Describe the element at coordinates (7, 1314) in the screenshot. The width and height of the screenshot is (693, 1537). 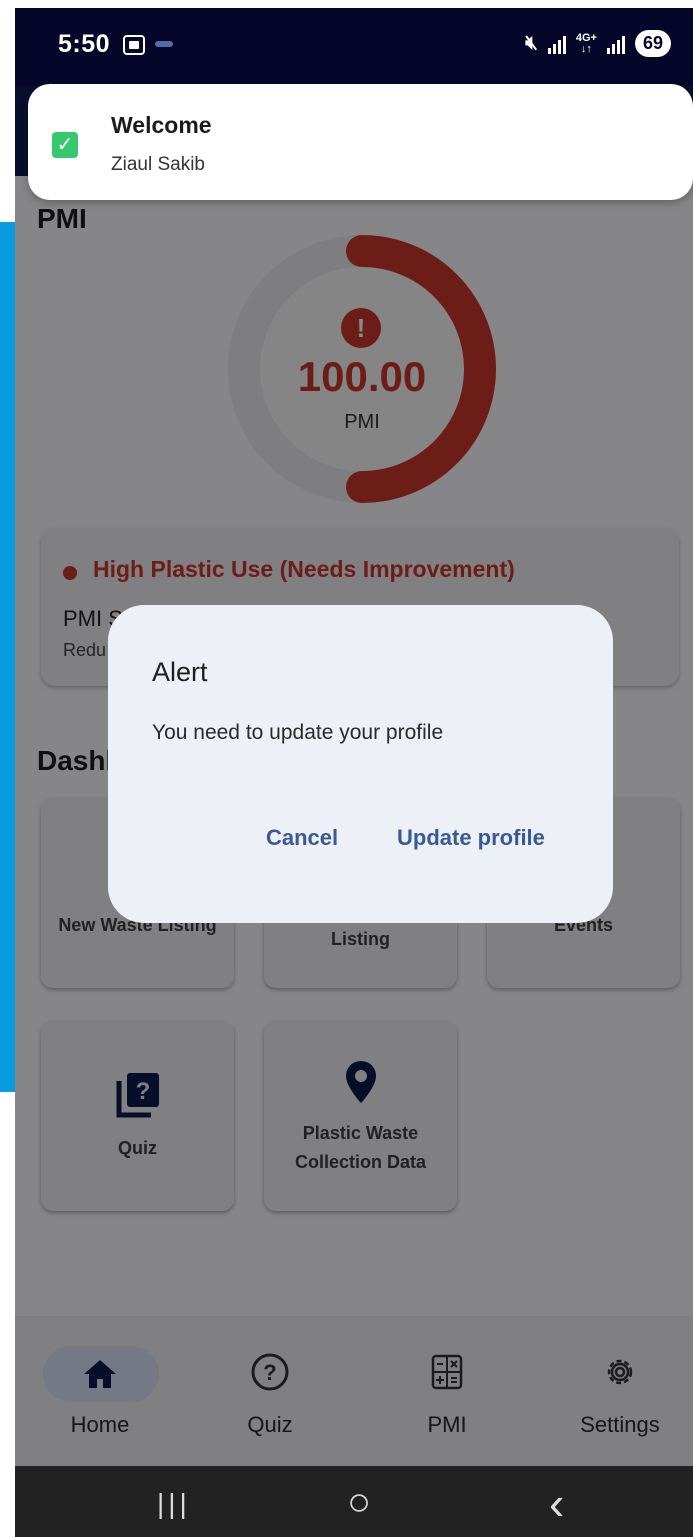
I see `left-margin-bottom` at that location.